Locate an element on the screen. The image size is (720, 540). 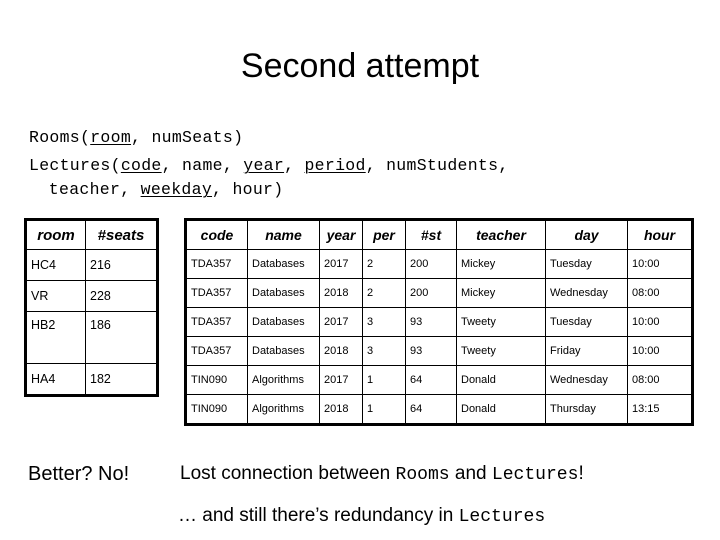
lectures-cell-hour: 13:15 is located at coordinates (660, 409).